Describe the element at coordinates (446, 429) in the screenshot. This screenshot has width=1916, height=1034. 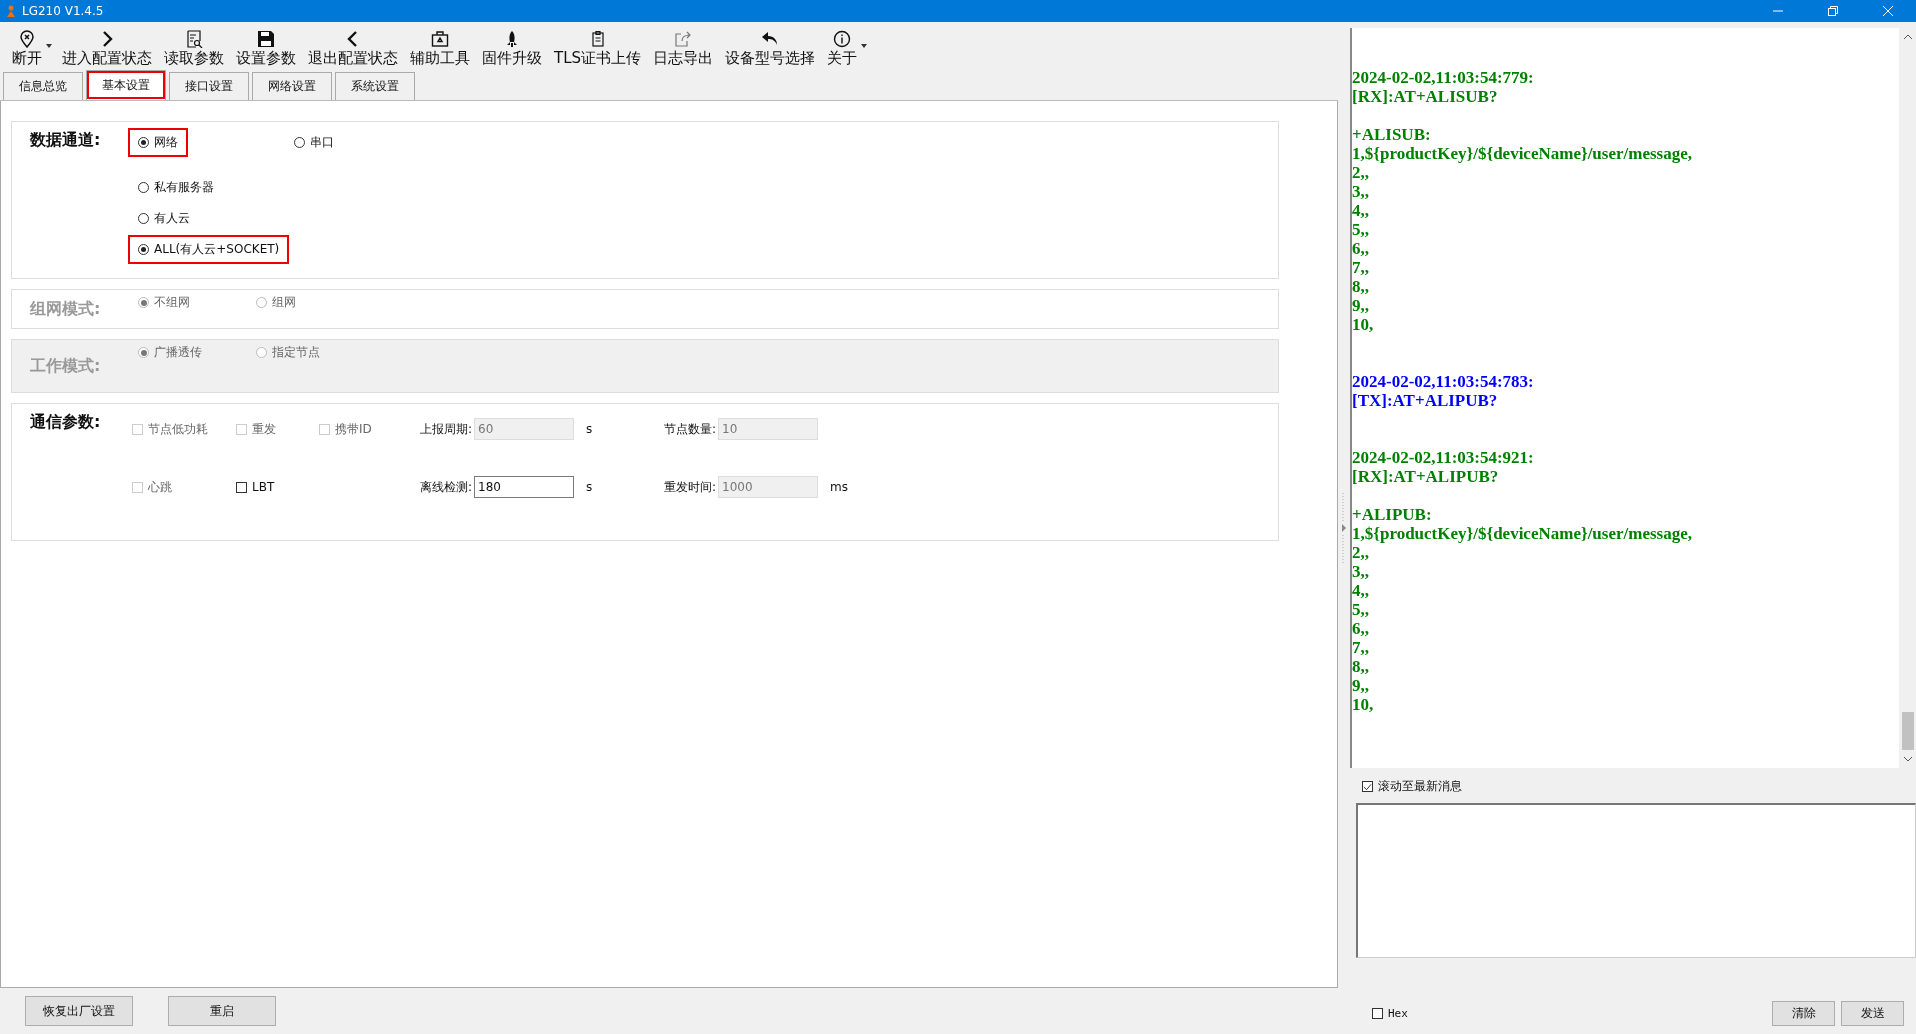
I see `field-label: 上报周期:` at that location.